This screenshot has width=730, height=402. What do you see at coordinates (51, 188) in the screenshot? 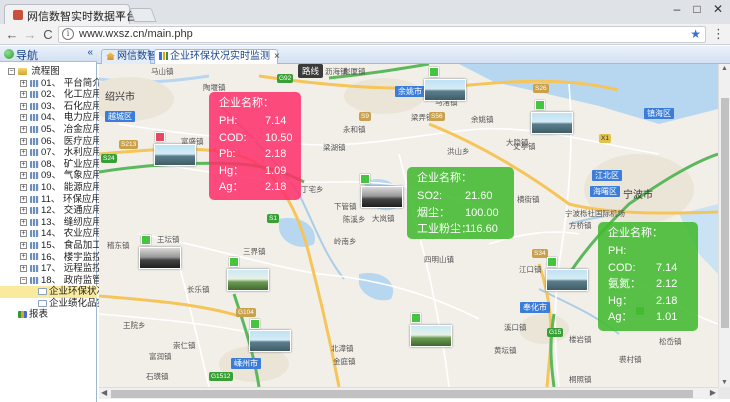
I see `tree-item: +10、 能源应用` at bounding box center [51, 188].